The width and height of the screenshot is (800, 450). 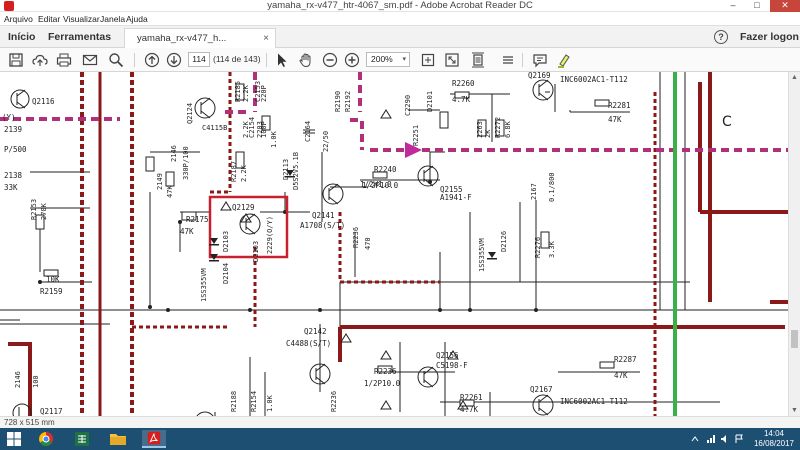 What do you see at coordinates (615, 119) in the screenshot?
I see `schematic-label: 47K` at bounding box center [615, 119].